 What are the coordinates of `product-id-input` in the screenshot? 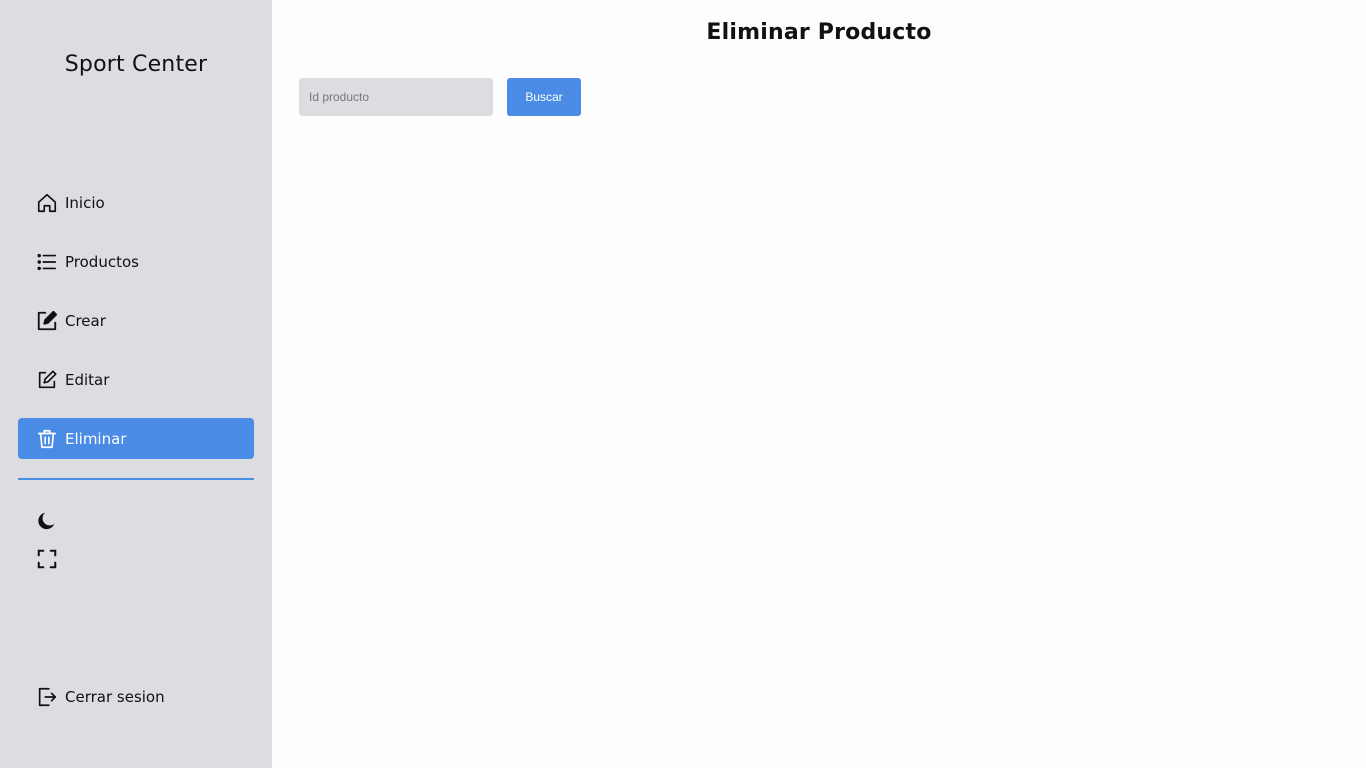 It's located at (396, 97).